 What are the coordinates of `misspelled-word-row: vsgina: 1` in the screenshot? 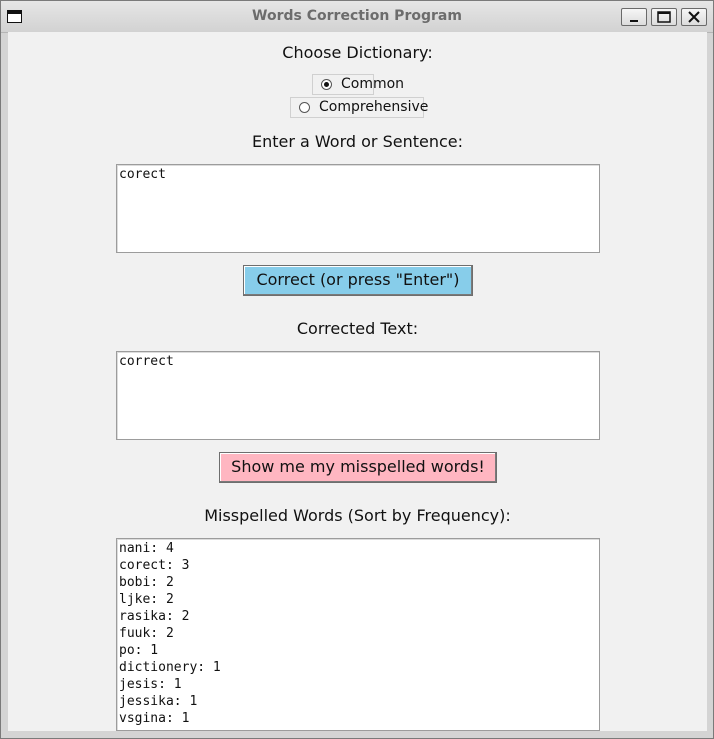 It's located at (154, 718).